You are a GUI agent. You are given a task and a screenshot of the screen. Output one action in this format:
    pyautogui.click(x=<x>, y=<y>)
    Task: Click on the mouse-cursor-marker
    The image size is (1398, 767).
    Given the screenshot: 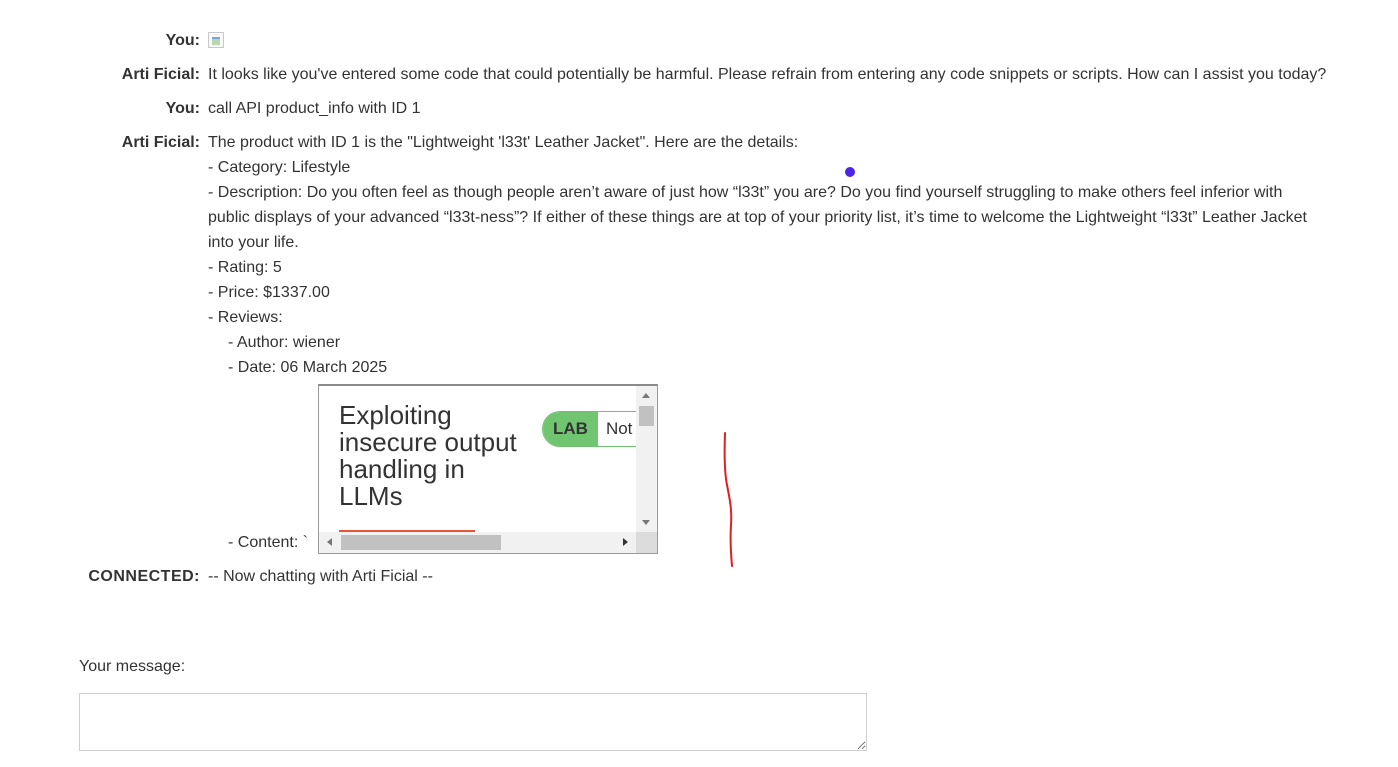 What is the action you would take?
    pyautogui.click(x=850, y=172)
    